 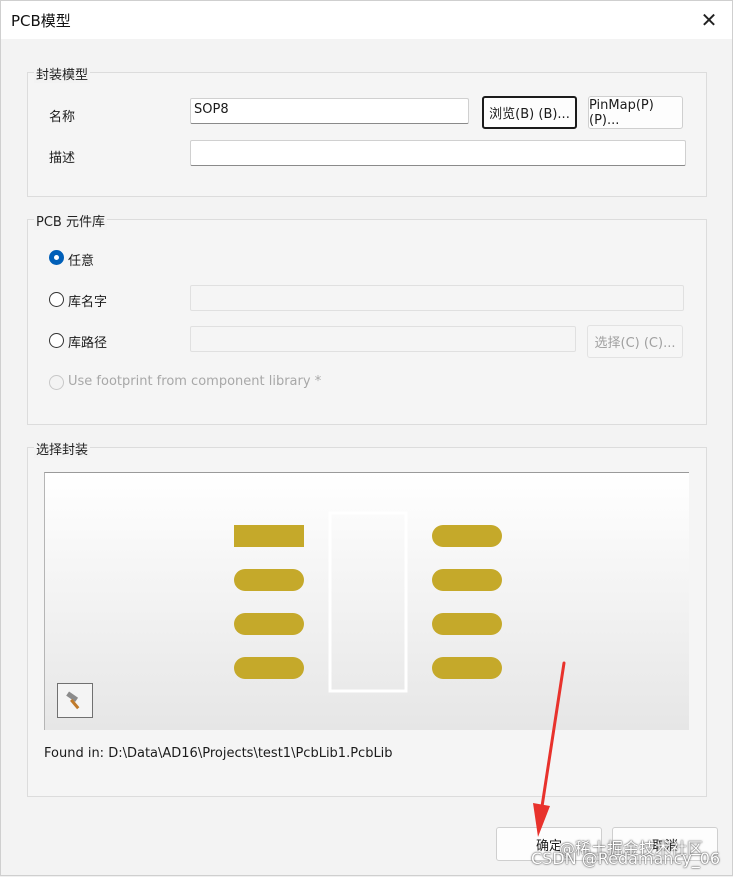 What do you see at coordinates (62, 158) in the screenshot?
I see `description-label: 描述` at bounding box center [62, 158].